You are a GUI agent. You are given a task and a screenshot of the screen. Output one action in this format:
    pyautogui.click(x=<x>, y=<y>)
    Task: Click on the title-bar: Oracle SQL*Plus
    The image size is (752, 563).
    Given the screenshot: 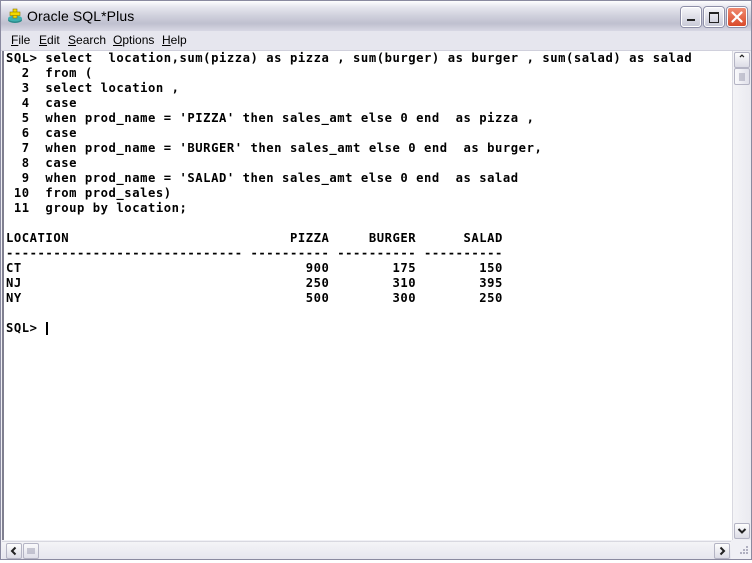 What is the action you would take?
    pyautogui.click(x=376, y=16)
    